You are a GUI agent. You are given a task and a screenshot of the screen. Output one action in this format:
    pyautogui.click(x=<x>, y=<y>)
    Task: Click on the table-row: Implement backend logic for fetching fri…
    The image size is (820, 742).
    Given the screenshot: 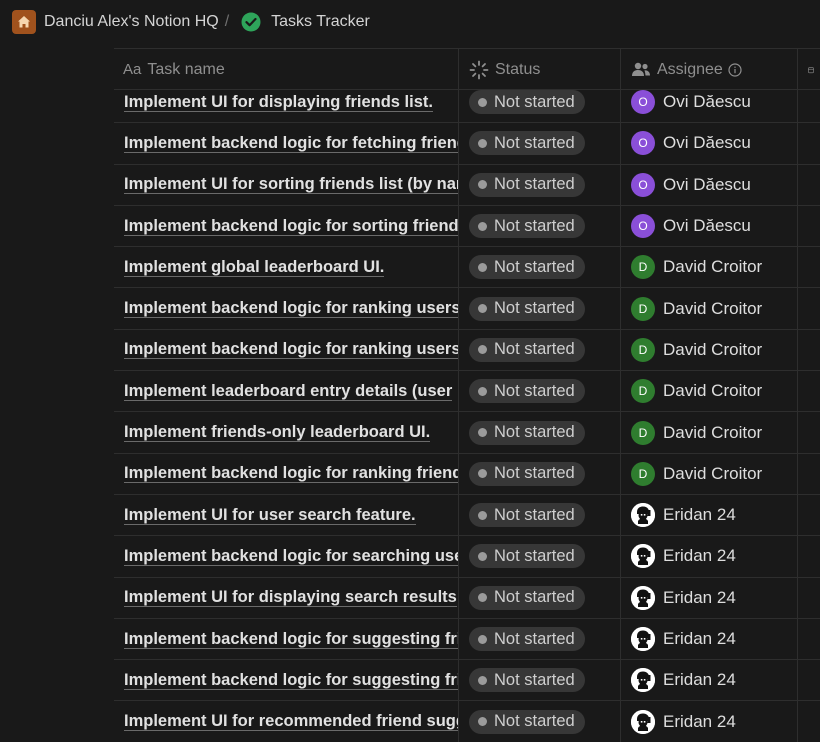 What is the action you would take?
    pyautogui.click(x=467, y=144)
    